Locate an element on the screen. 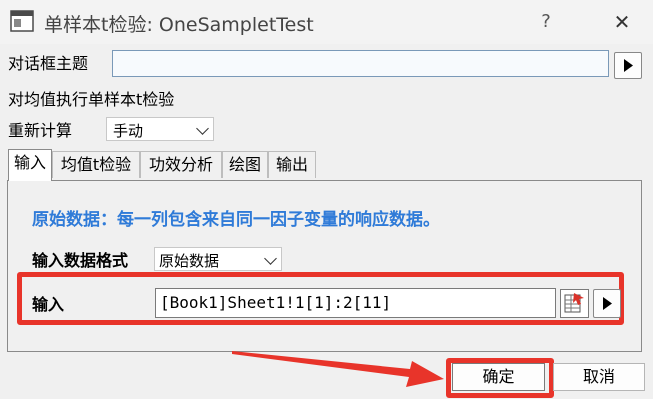  dialog-subject-label: 对话框主题 is located at coordinates (48, 63).